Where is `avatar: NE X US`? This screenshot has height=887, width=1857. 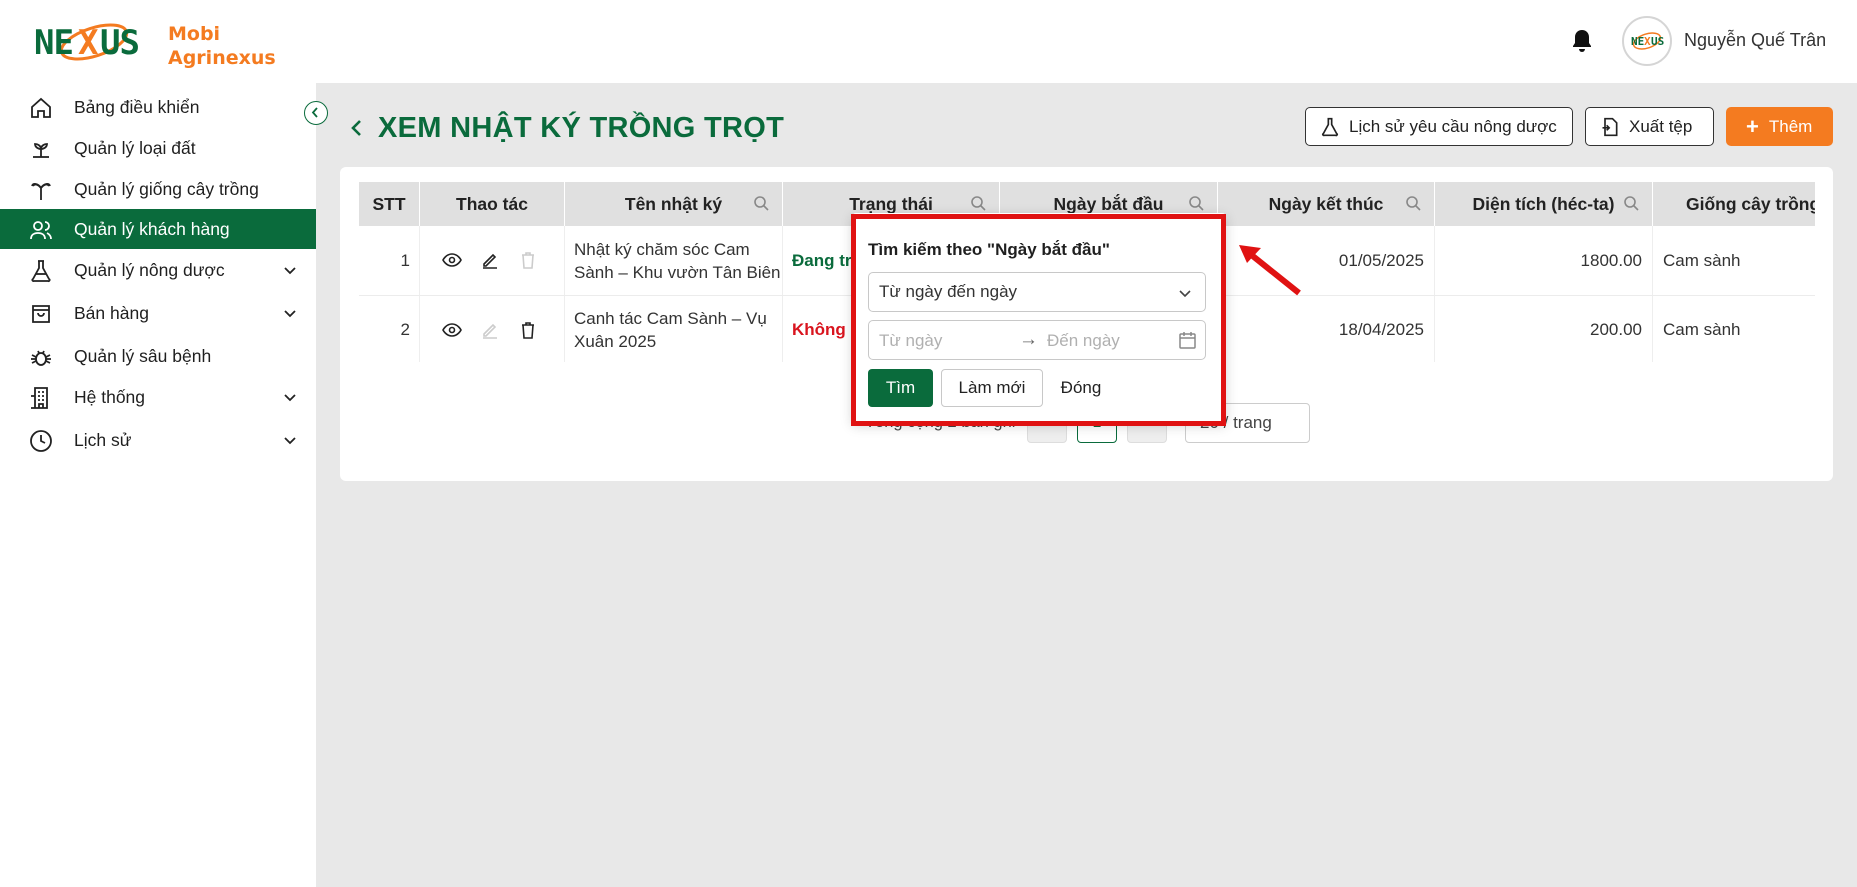
avatar: NE X US is located at coordinates (1647, 41).